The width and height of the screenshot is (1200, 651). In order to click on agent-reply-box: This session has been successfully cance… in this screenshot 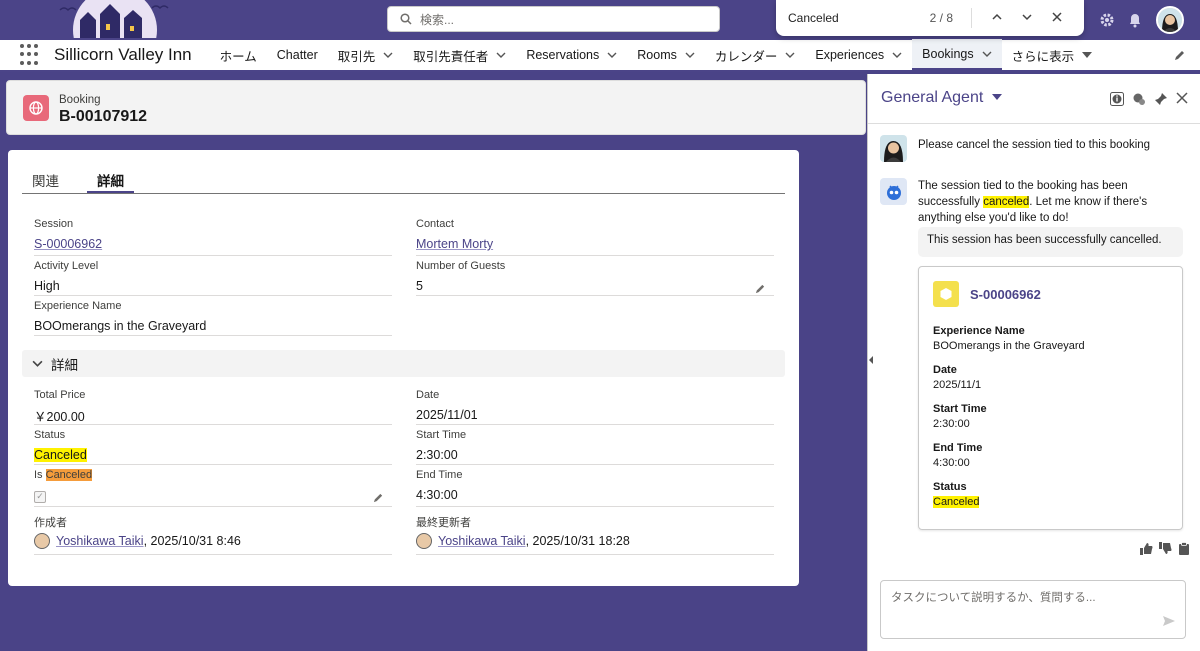, I will do `click(1050, 242)`.